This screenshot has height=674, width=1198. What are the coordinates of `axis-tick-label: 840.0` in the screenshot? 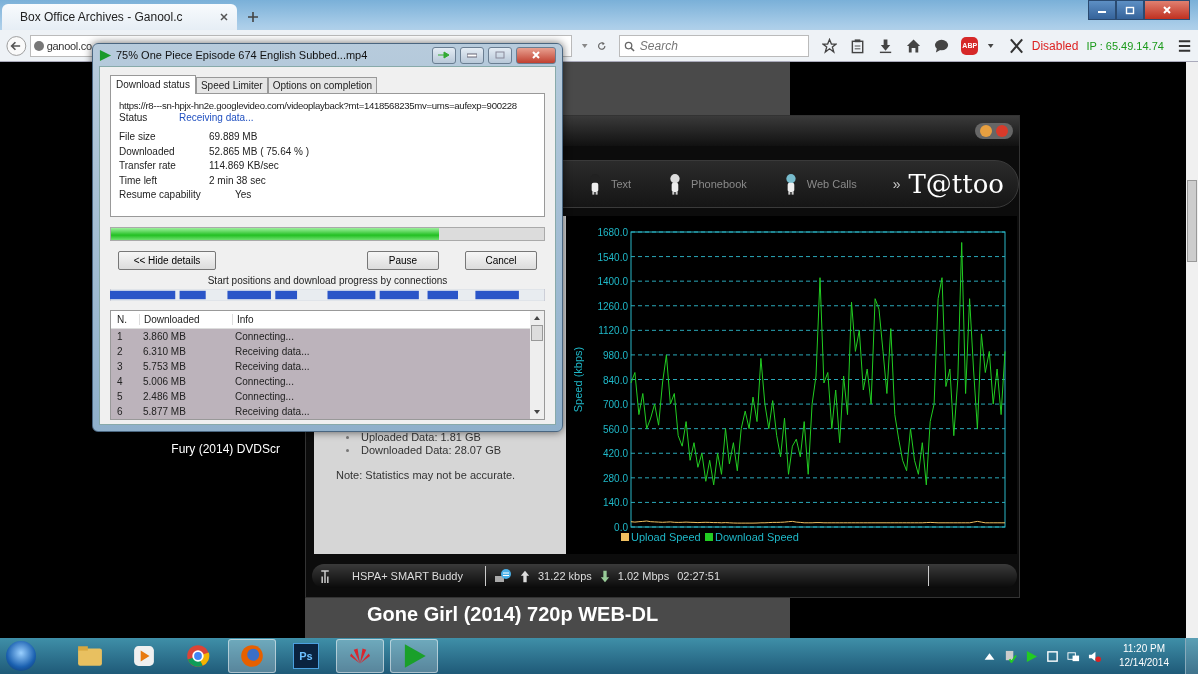 It's located at (615, 380).